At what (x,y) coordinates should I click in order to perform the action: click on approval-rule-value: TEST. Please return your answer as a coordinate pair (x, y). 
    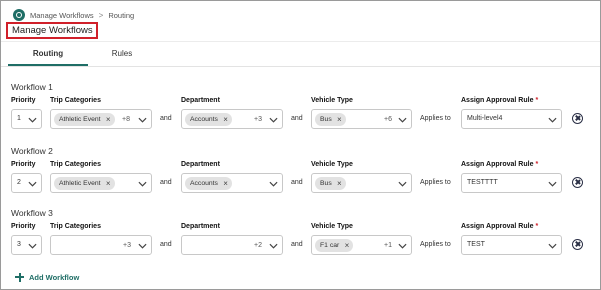
    Looking at the image, I should click on (476, 244).